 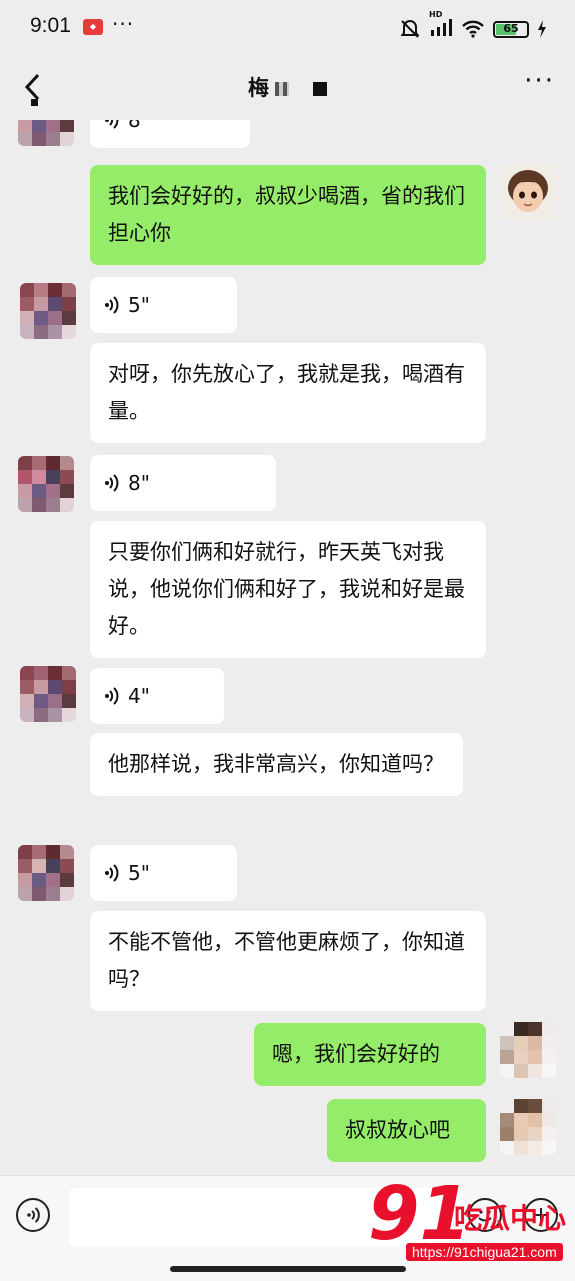 I want to click on battery-icon: 65, so click(x=511, y=29).